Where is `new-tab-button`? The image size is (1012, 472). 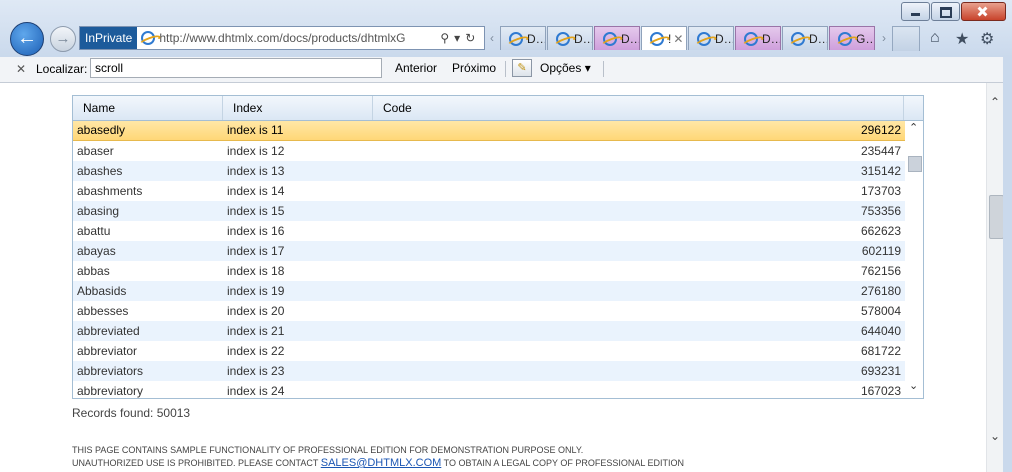
new-tab-button is located at coordinates (906, 38).